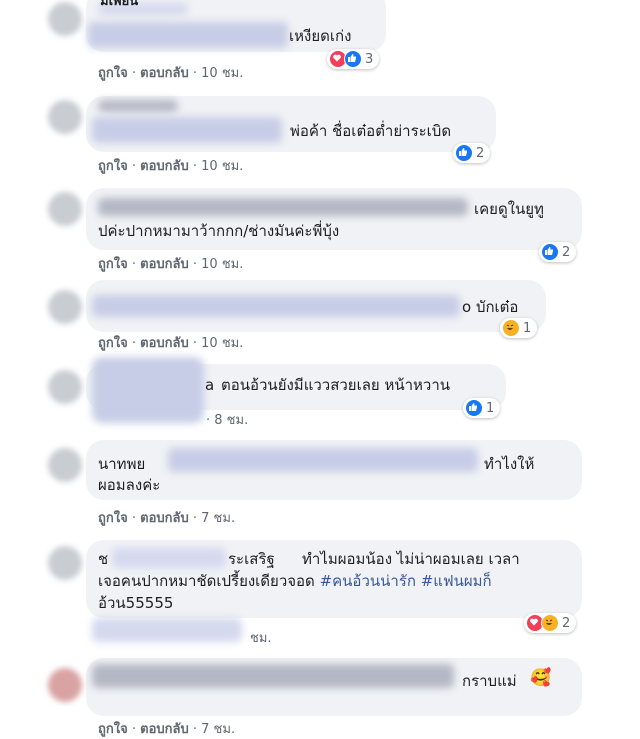  What do you see at coordinates (231, 419) in the screenshot?
I see `timestamp: 8 ชม.` at bounding box center [231, 419].